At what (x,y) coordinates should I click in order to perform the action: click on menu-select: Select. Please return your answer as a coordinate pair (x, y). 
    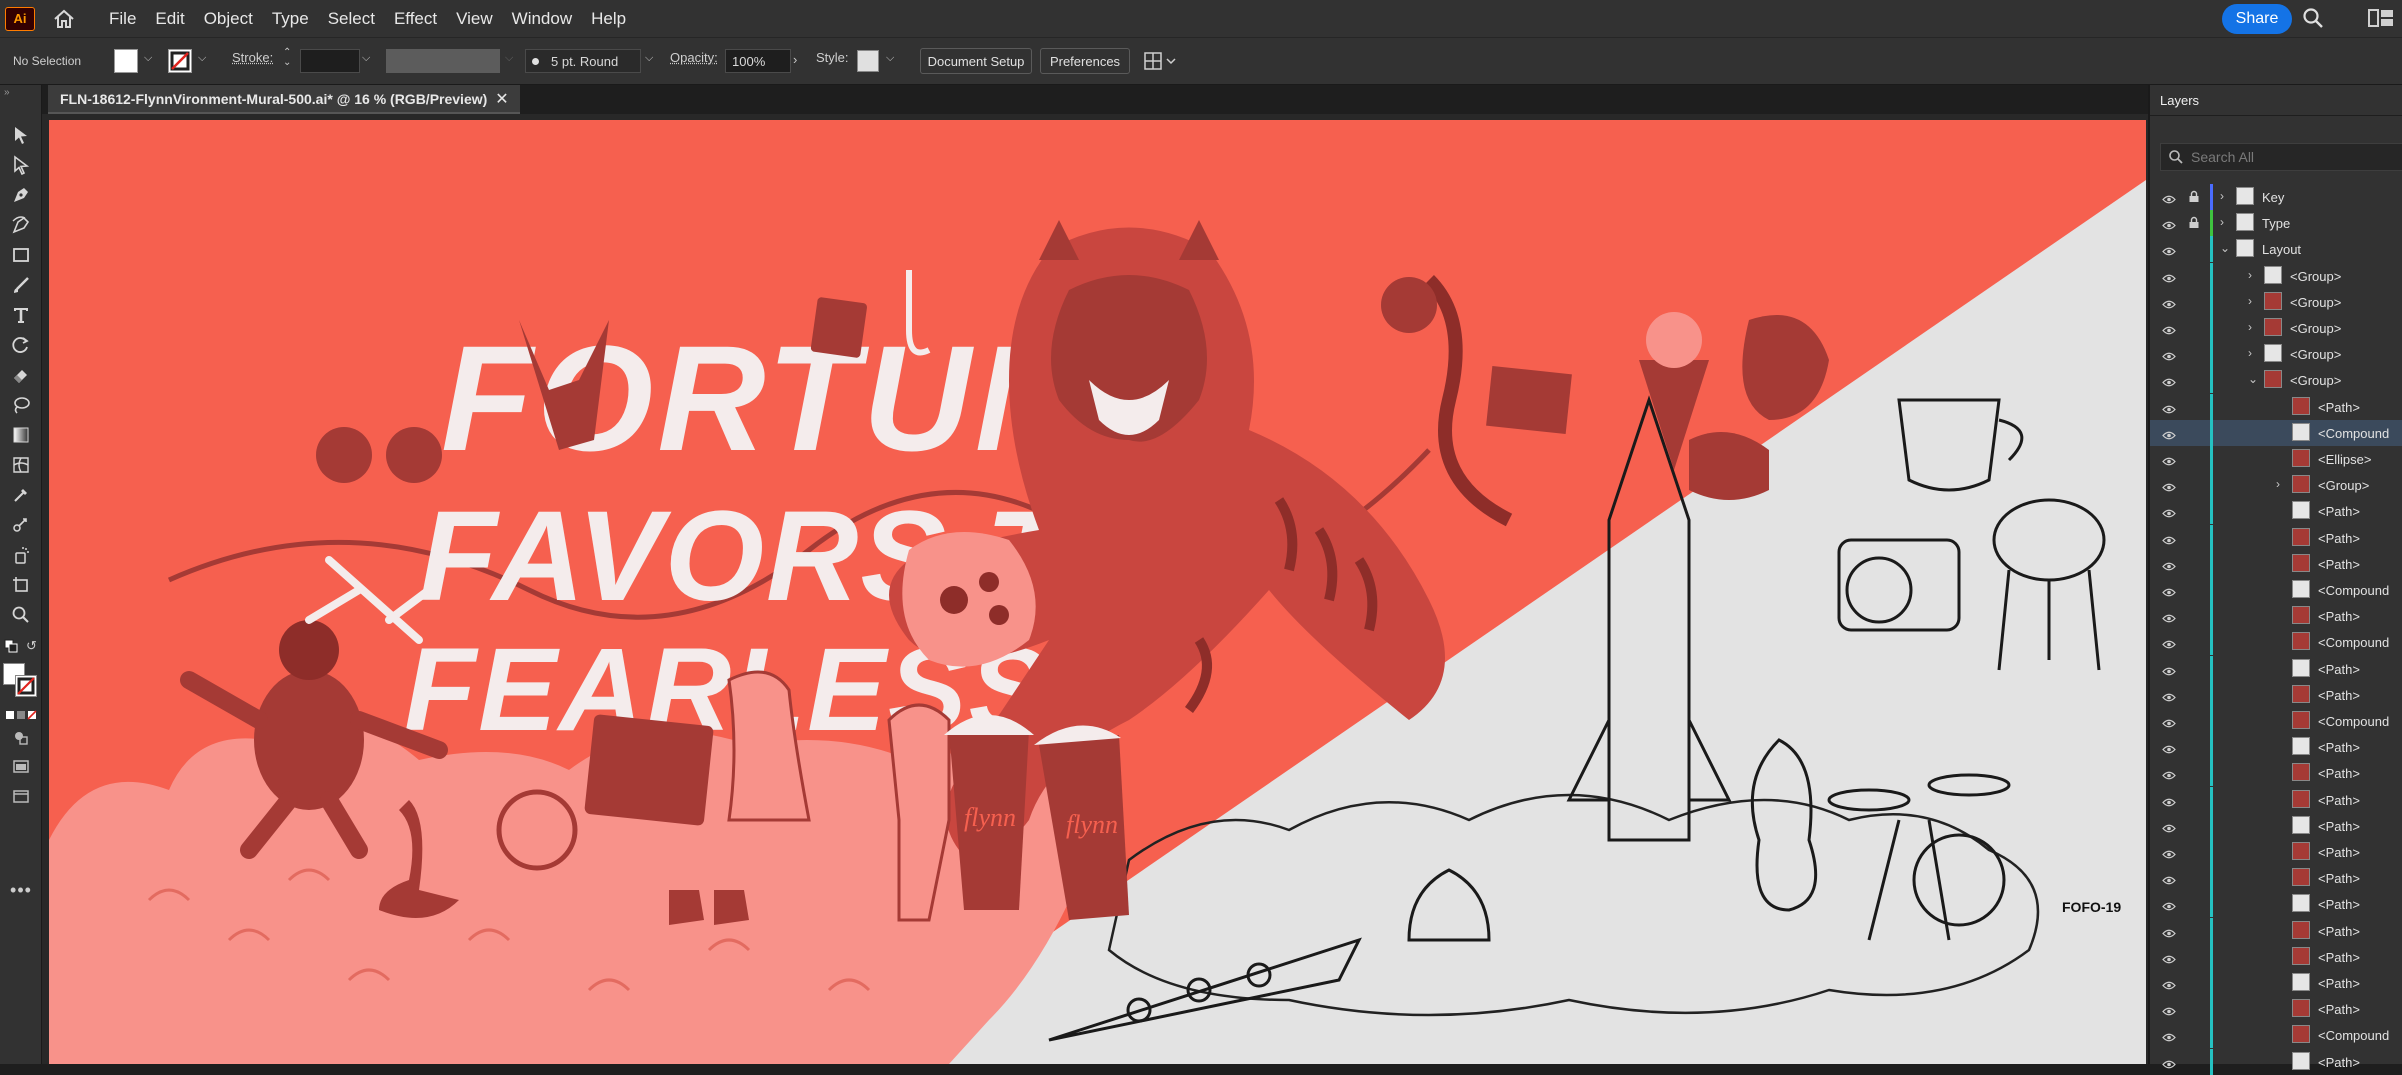
    Looking at the image, I should click on (351, 19).